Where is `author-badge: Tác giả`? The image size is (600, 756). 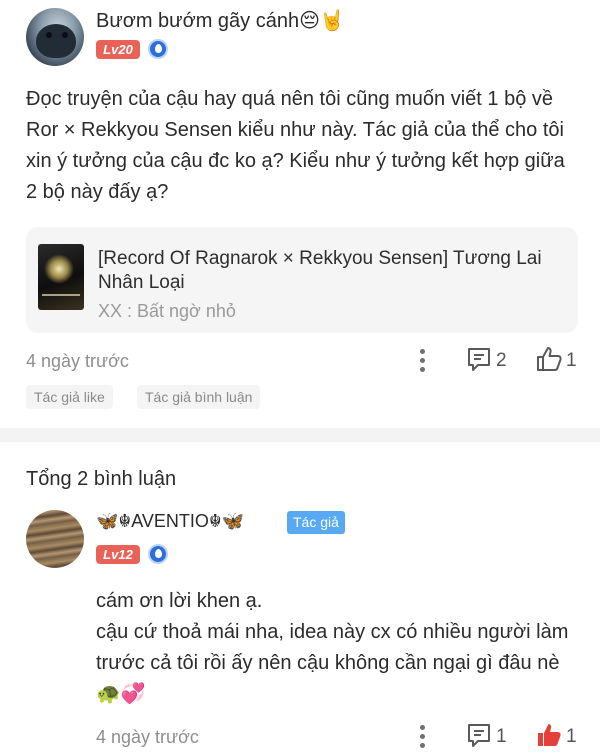
author-badge: Tác giả is located at coordinates (316, 522).